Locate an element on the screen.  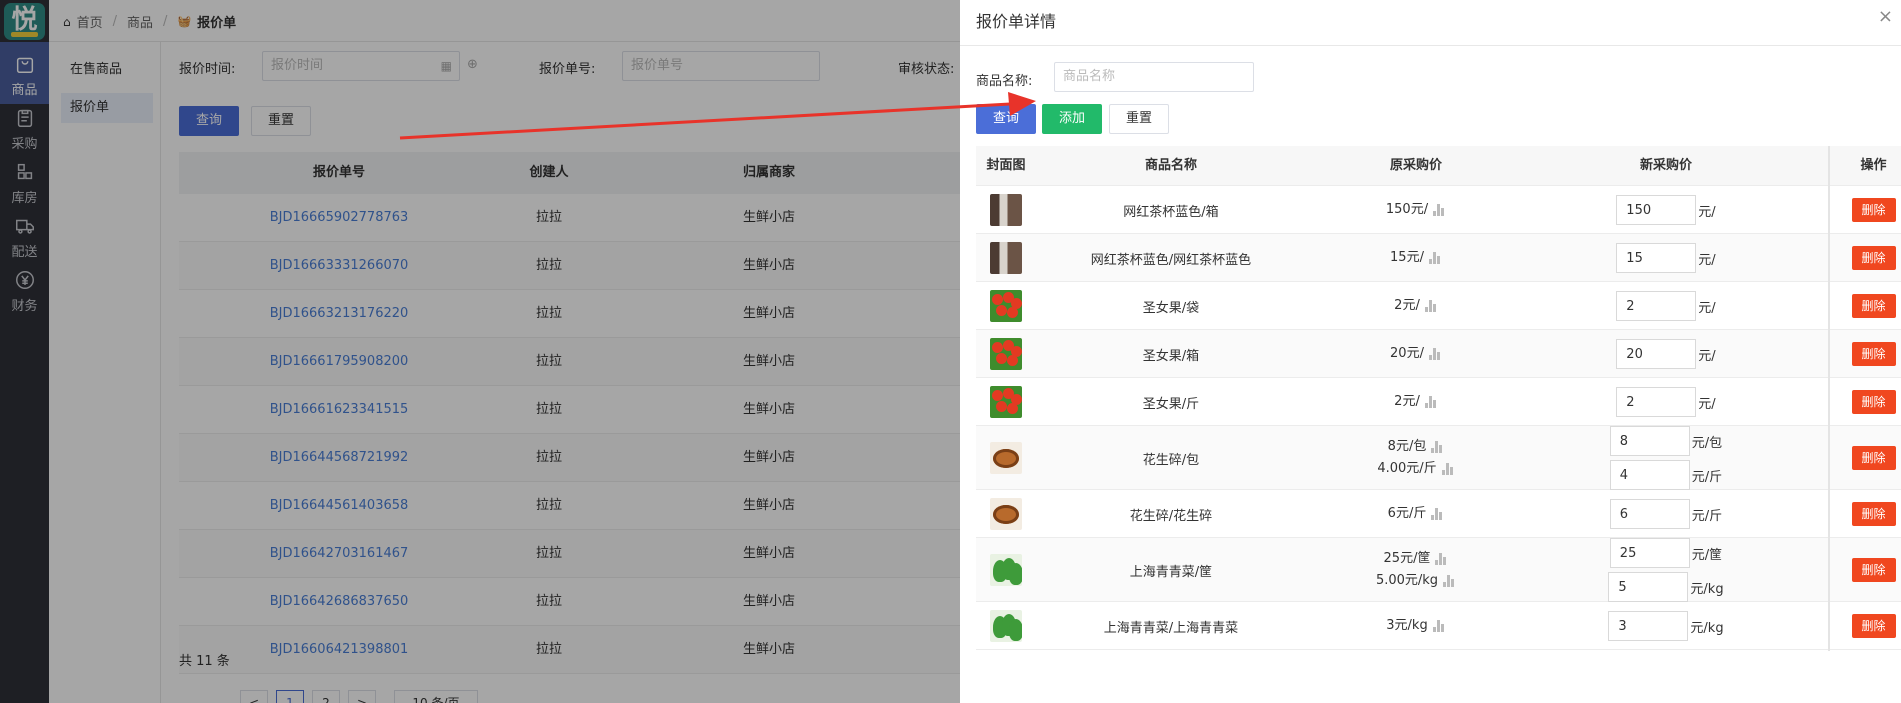
new-price-unit: 元/斤 is located at coordinates (1707, 516).